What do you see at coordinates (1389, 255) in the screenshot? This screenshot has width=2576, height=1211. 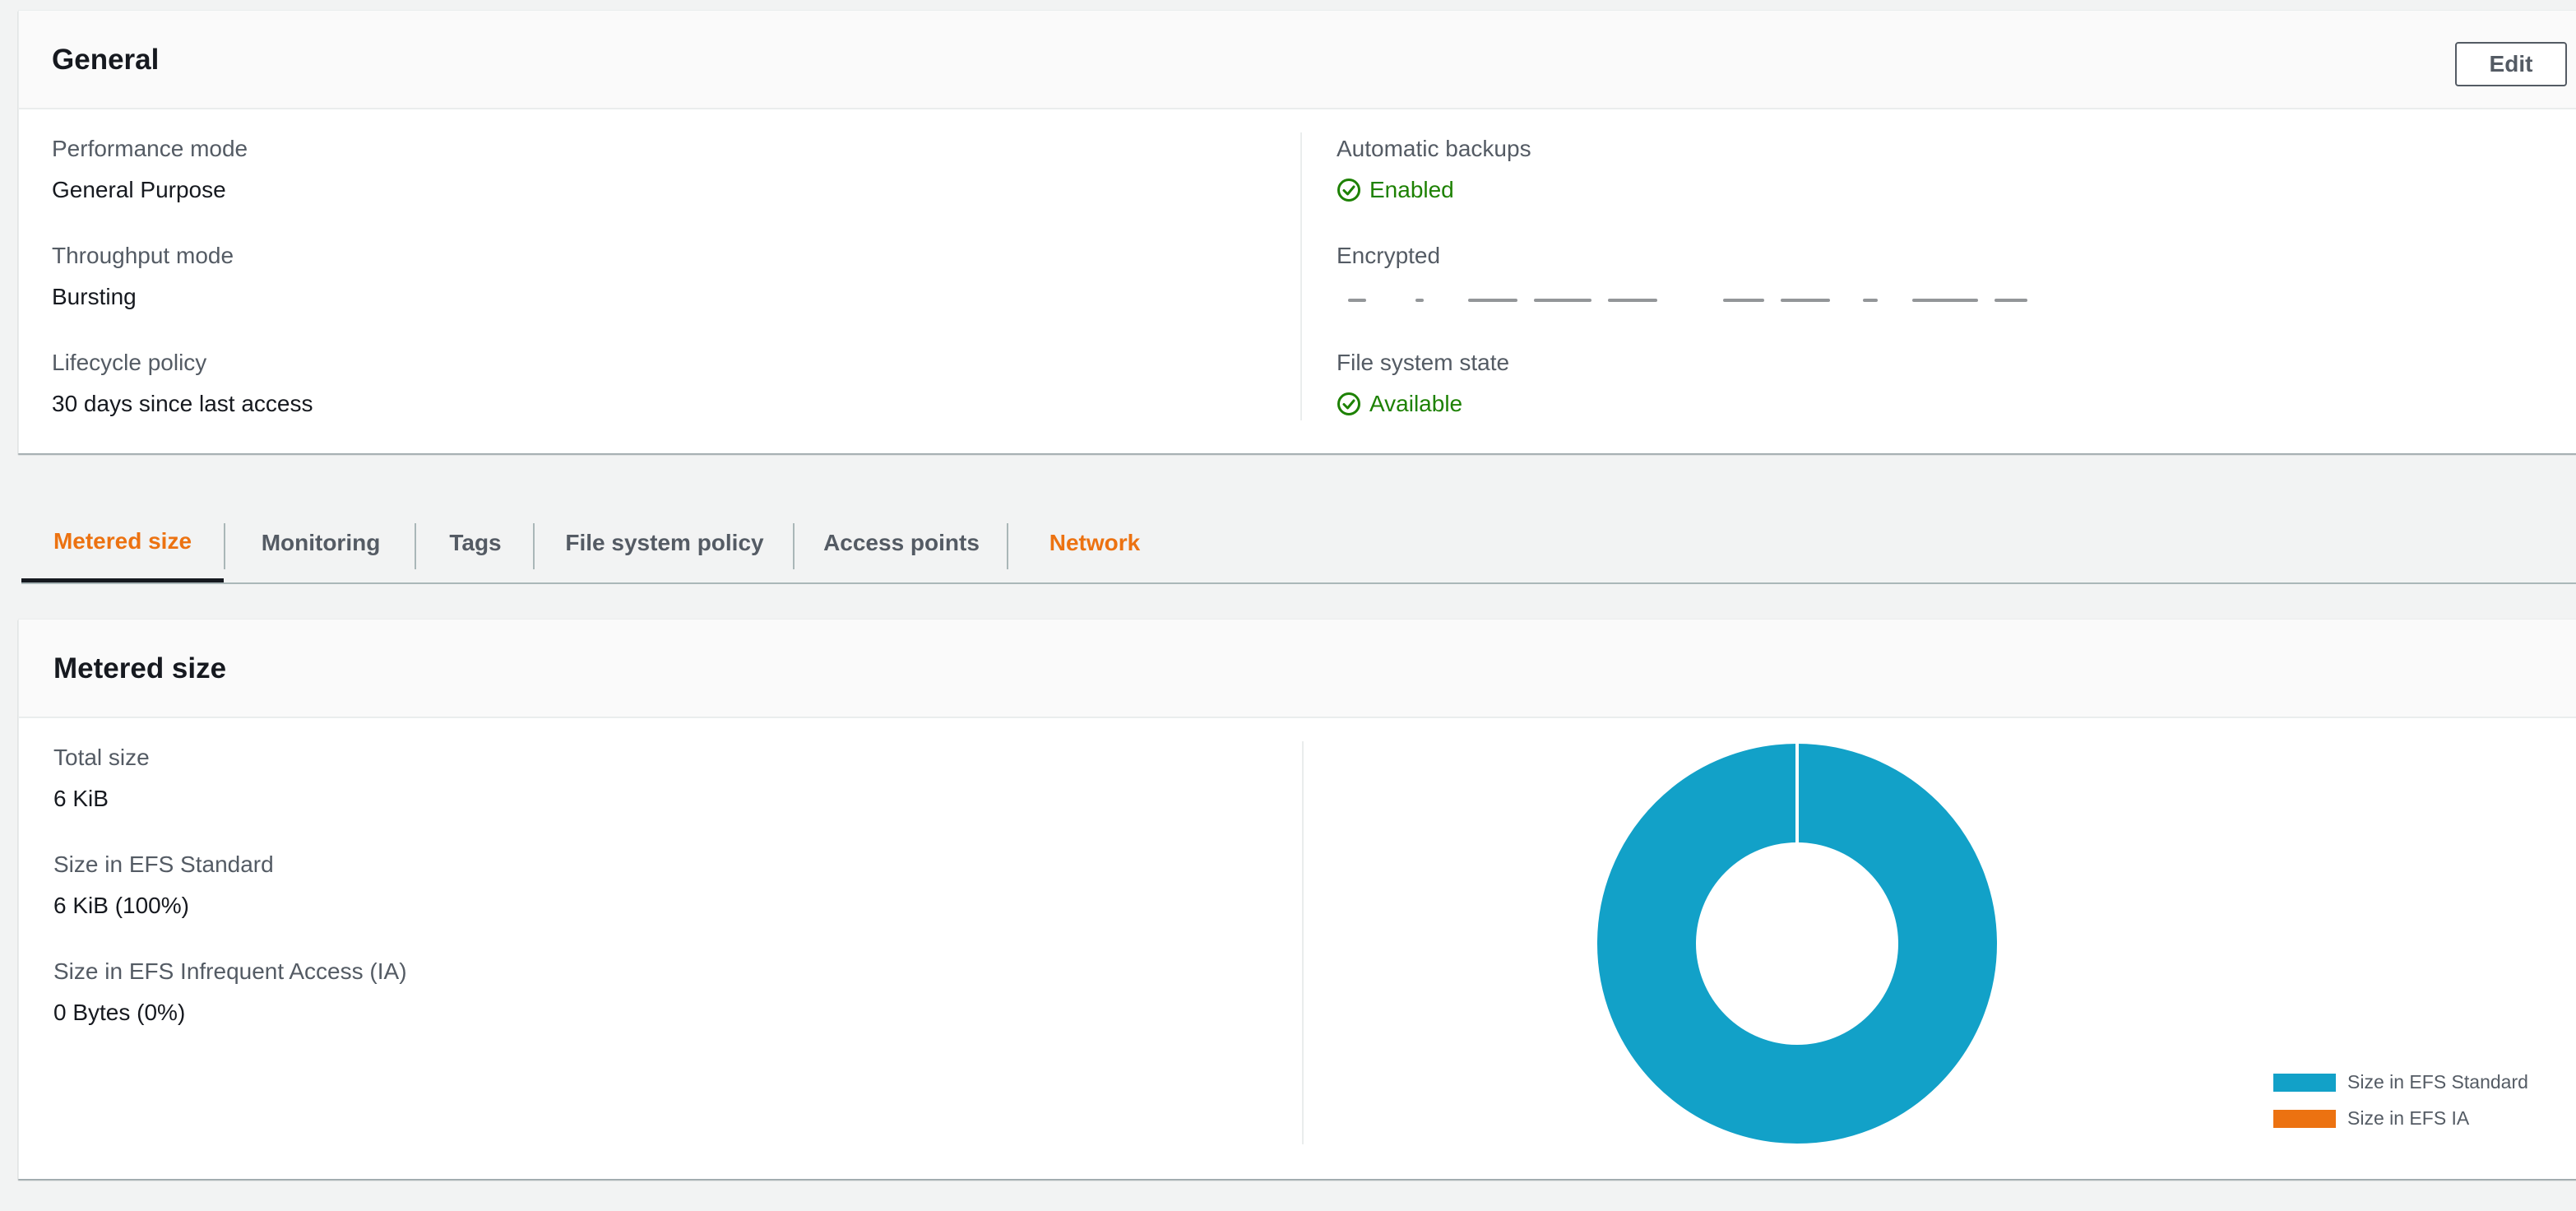 I see `encrypted-label: Encrypted` at bounding box center [1389, 255].